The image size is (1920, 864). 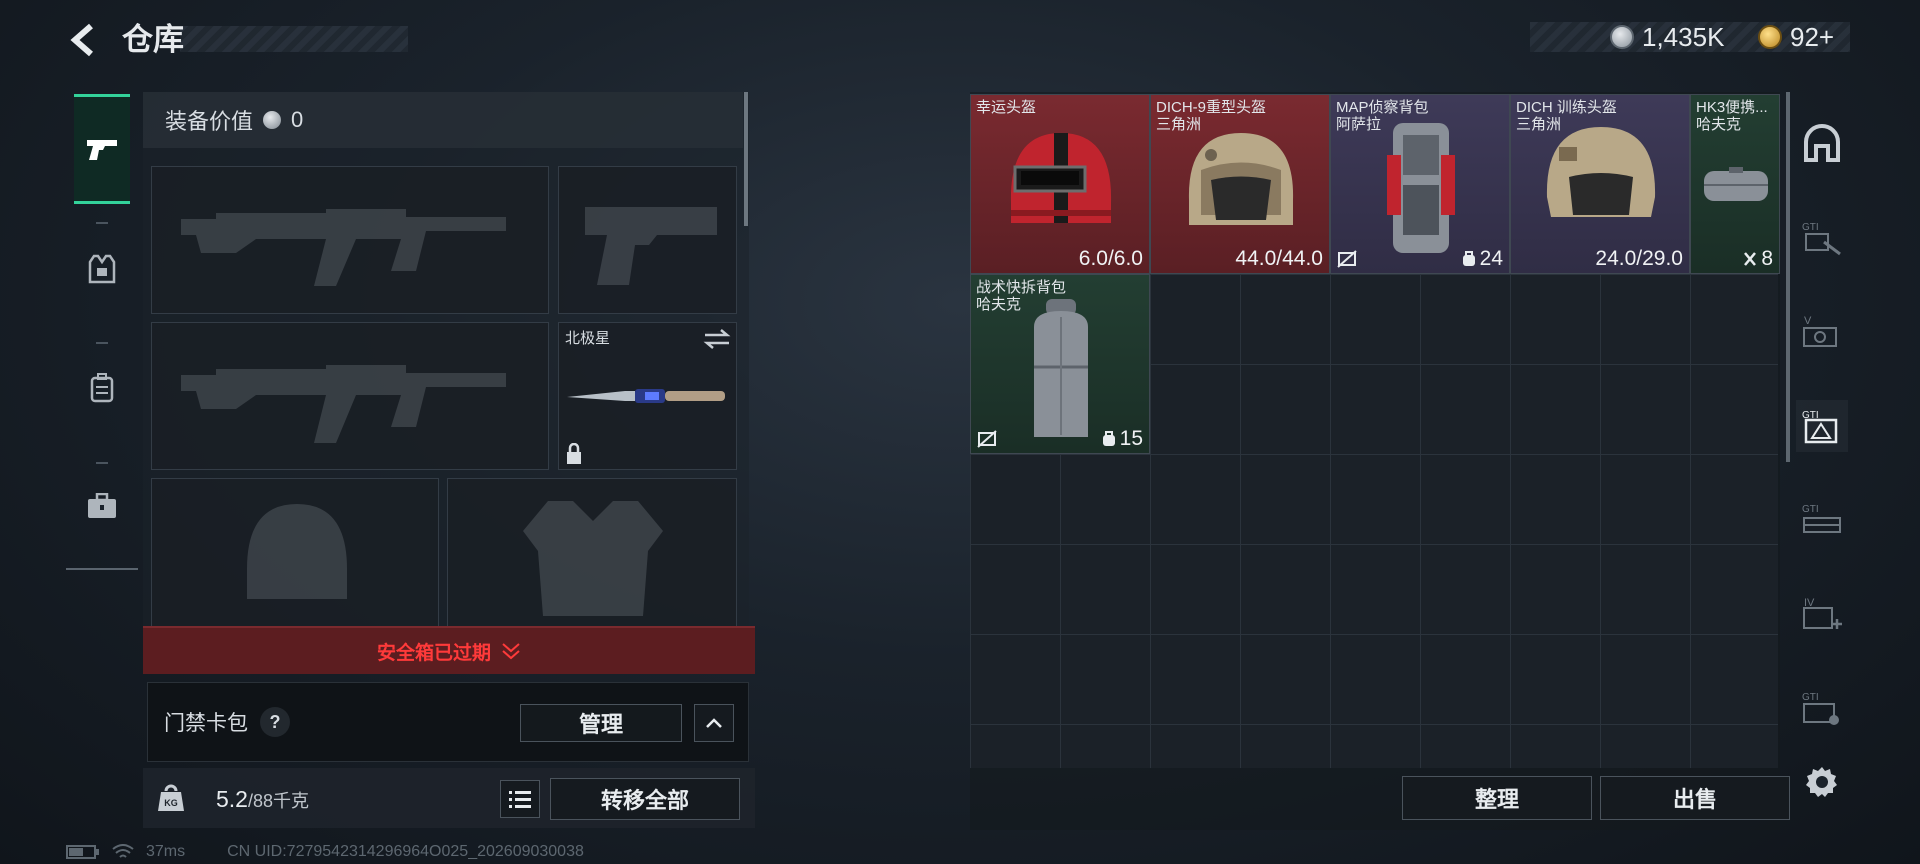 I want to click on nav-backpack-tab, so click(x=102, y=388).